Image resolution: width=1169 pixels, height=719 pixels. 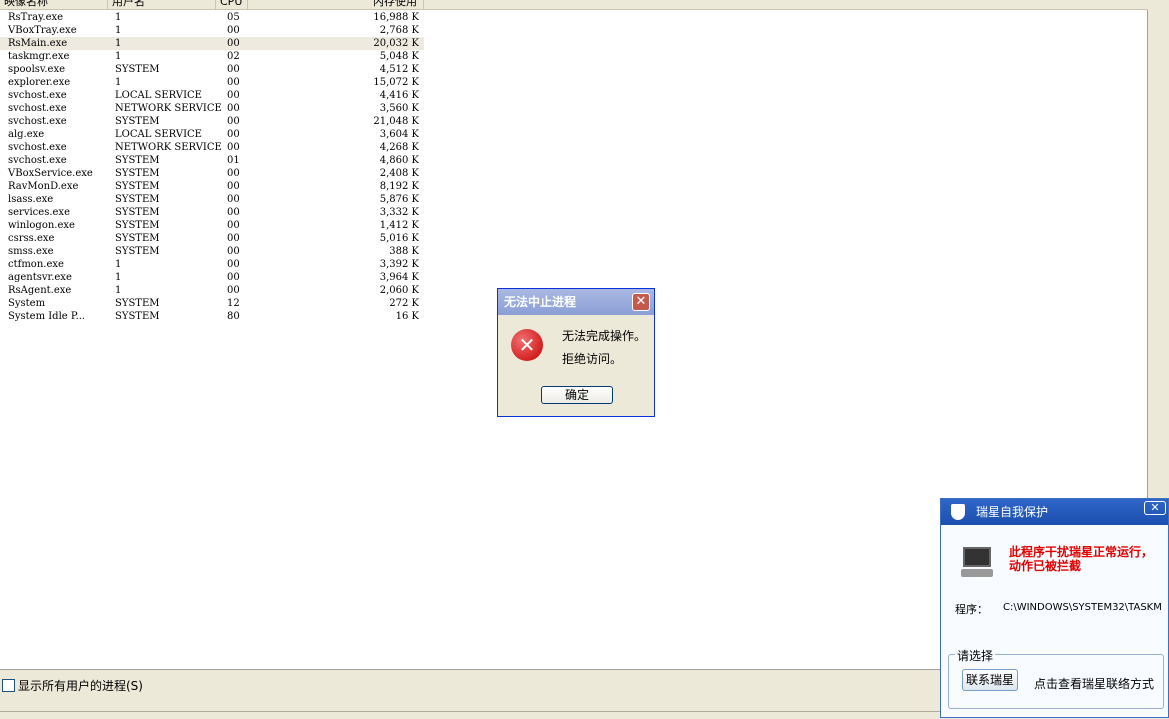 I want to click on table-row: RsMain.exe 1 00 20,032 K, so click(x=212, y=43).